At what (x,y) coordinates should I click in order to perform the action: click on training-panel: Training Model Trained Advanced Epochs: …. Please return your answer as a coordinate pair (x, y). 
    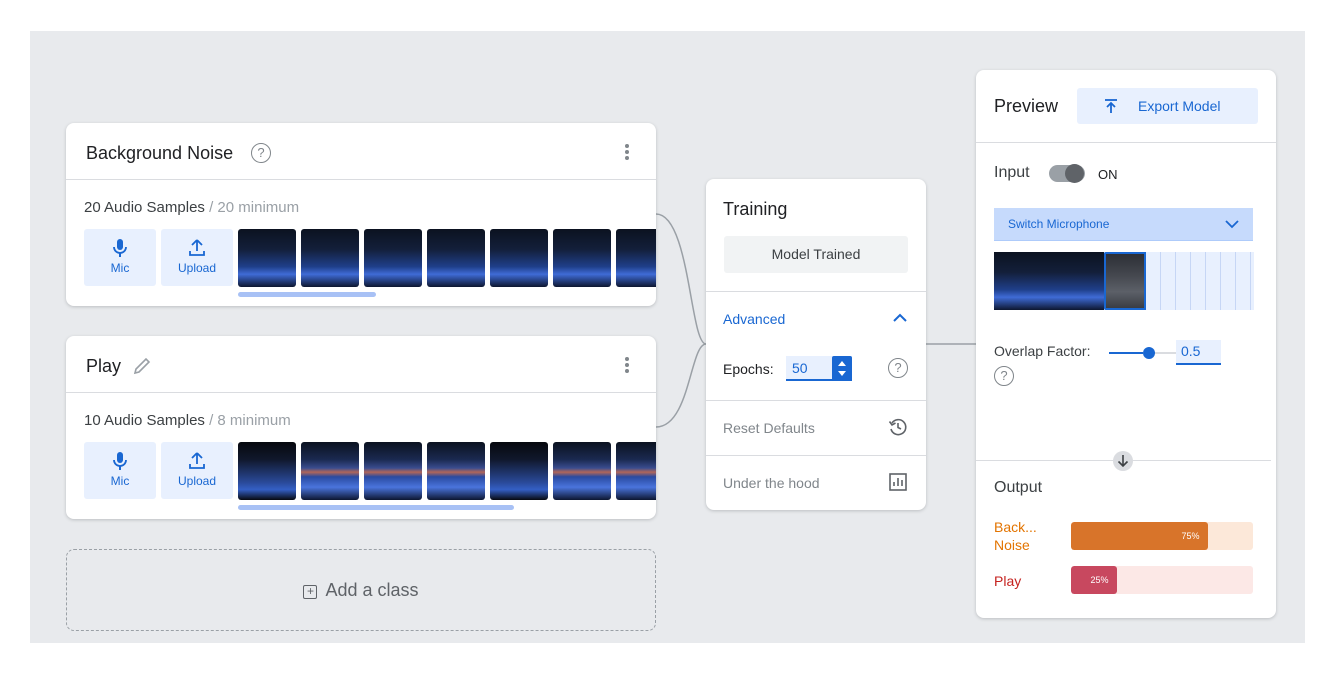
    Looking at the image, I should click on (816, 344).